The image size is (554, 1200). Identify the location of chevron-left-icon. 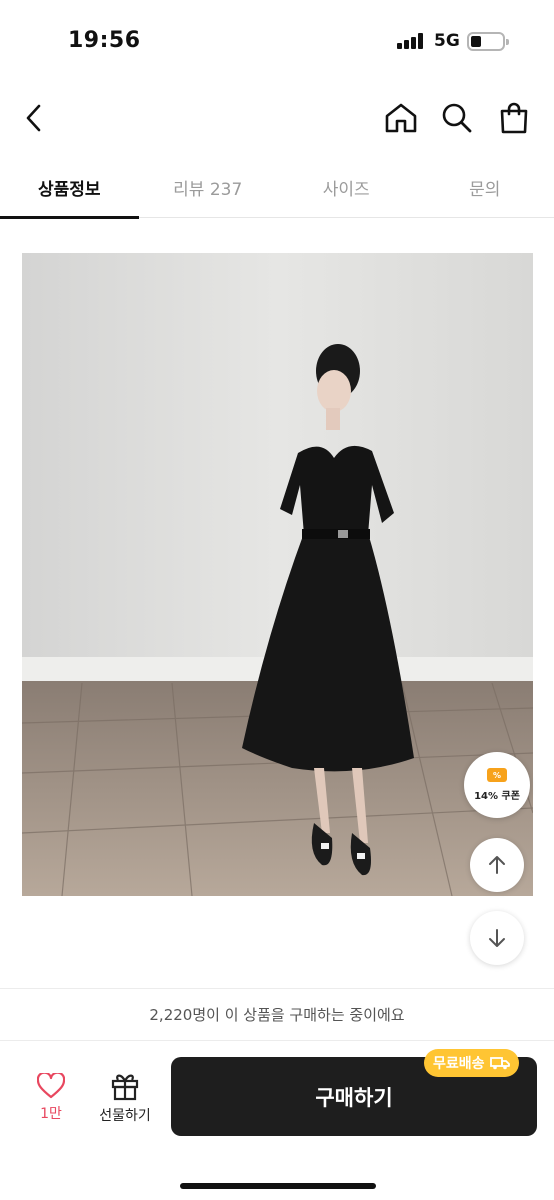
(33, 118).